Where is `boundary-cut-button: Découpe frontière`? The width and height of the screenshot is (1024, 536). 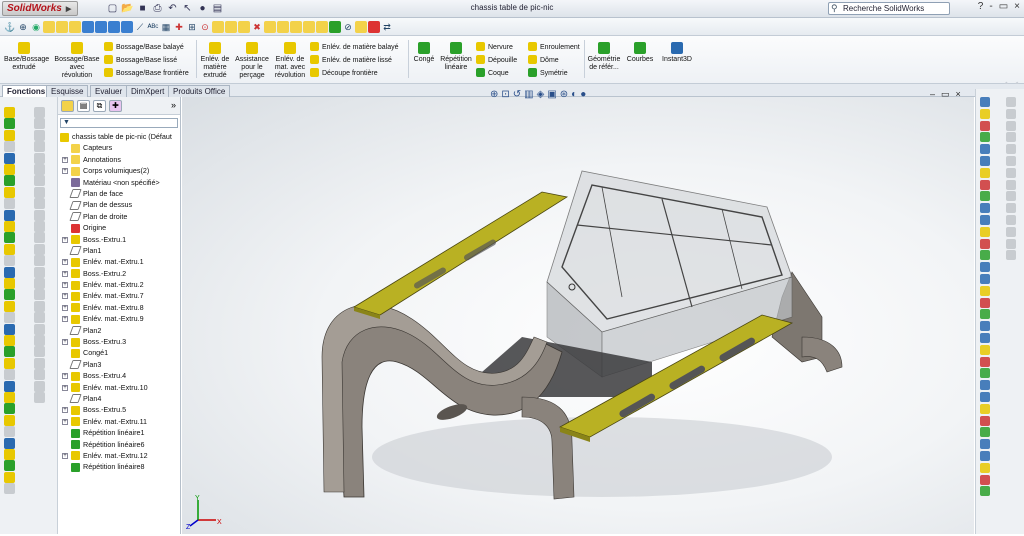
boundary-cut-button: Découpe frontière is located at coordinates (344, 73).